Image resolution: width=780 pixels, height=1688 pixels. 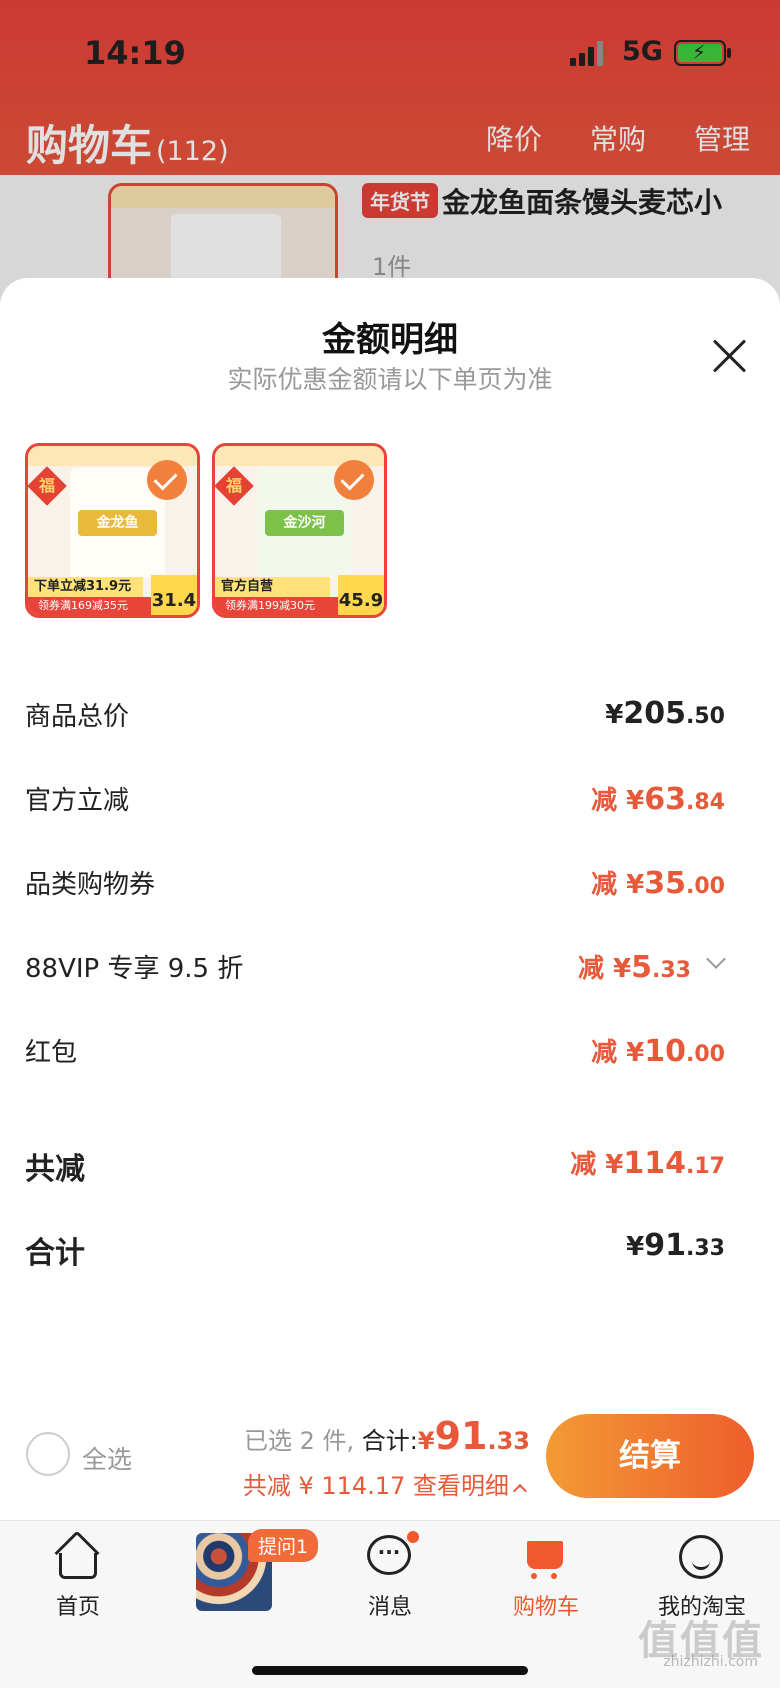 I want to click on product-thumb: 福 金沙河 官方自营 领券满199减30元 45.9, so click(x=299, y=530).